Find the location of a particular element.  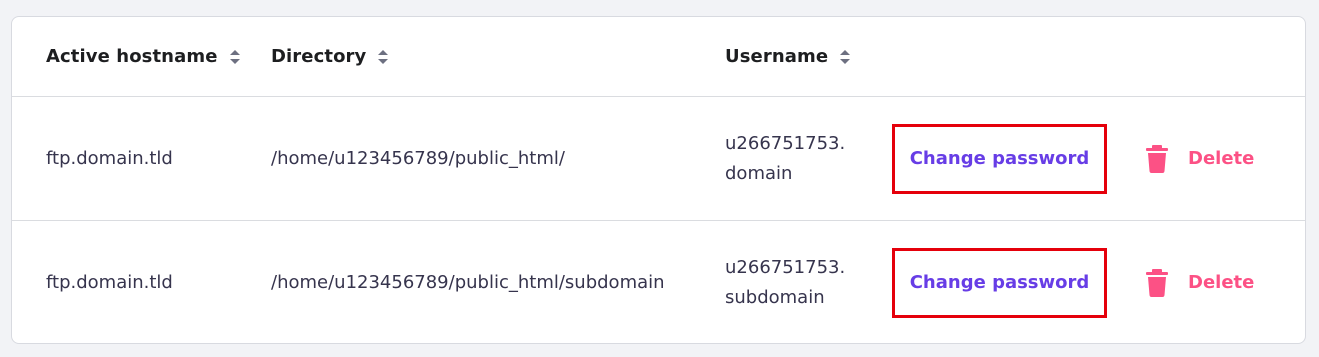

cell-username: u266751753. domain is located at coordinates (790, 158).